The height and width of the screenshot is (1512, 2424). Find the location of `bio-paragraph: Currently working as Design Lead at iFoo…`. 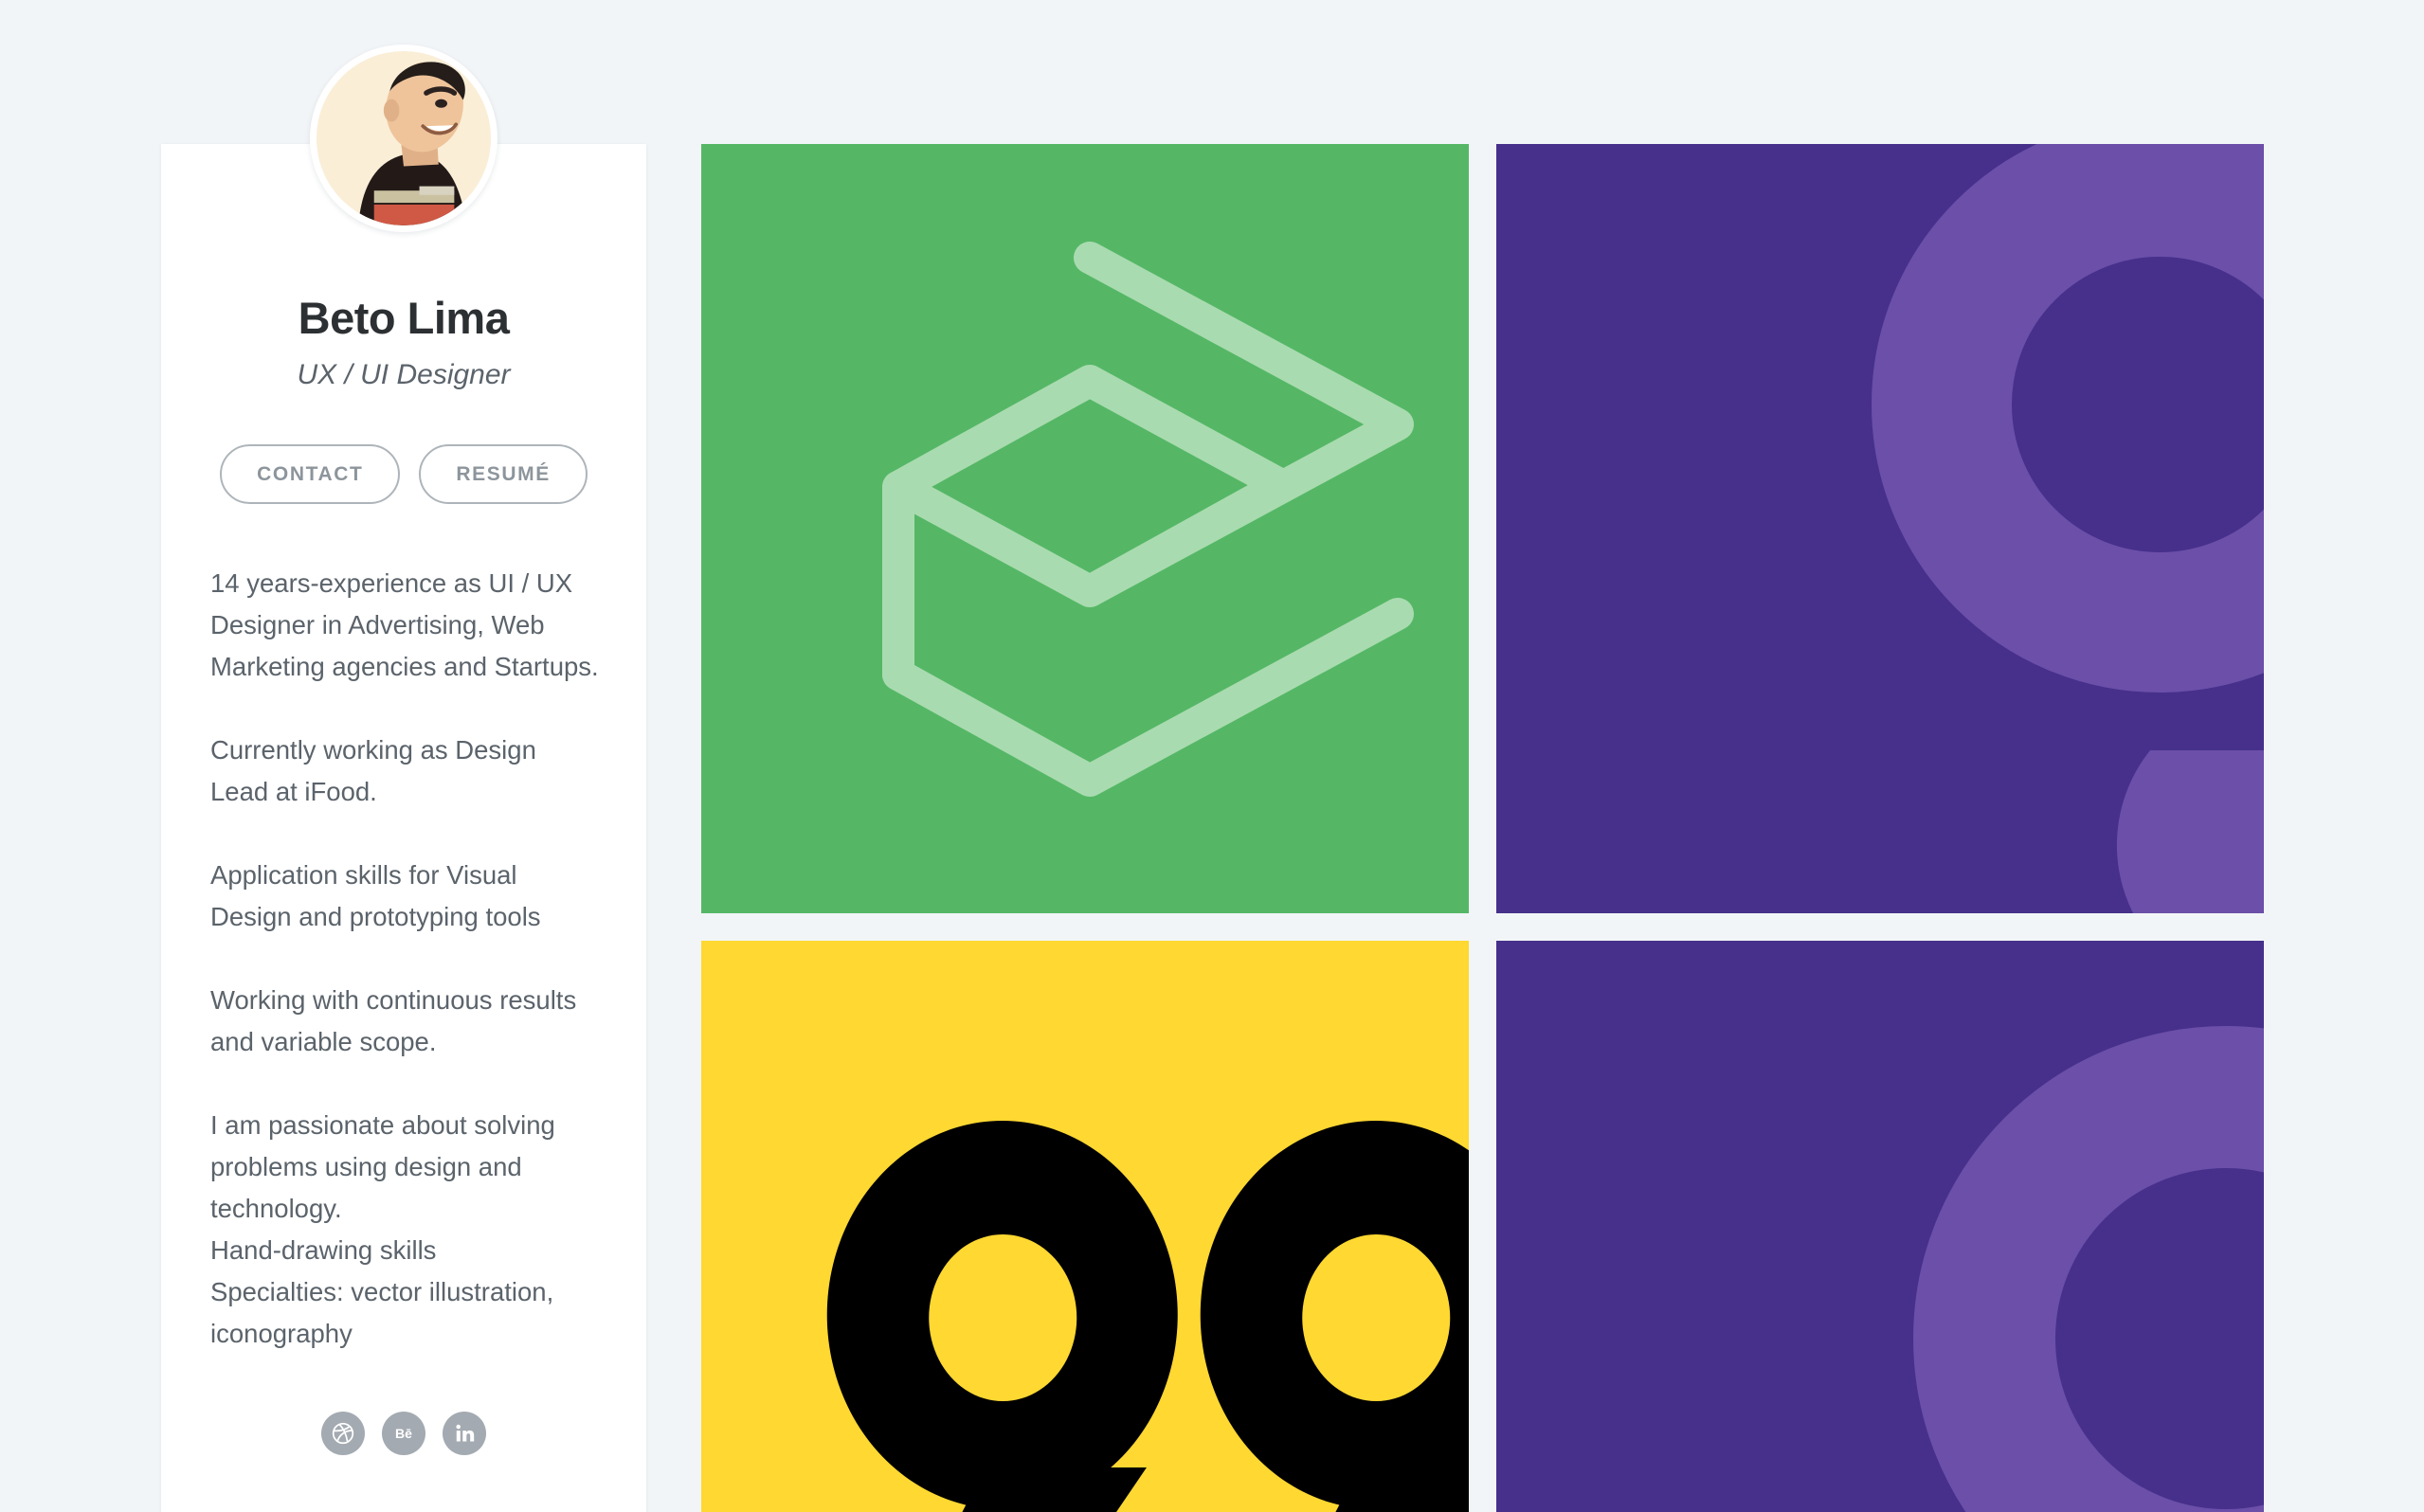

bio-paragraph: Currently working as Design Lead at iFoo… is located at coordinates (373, 770).